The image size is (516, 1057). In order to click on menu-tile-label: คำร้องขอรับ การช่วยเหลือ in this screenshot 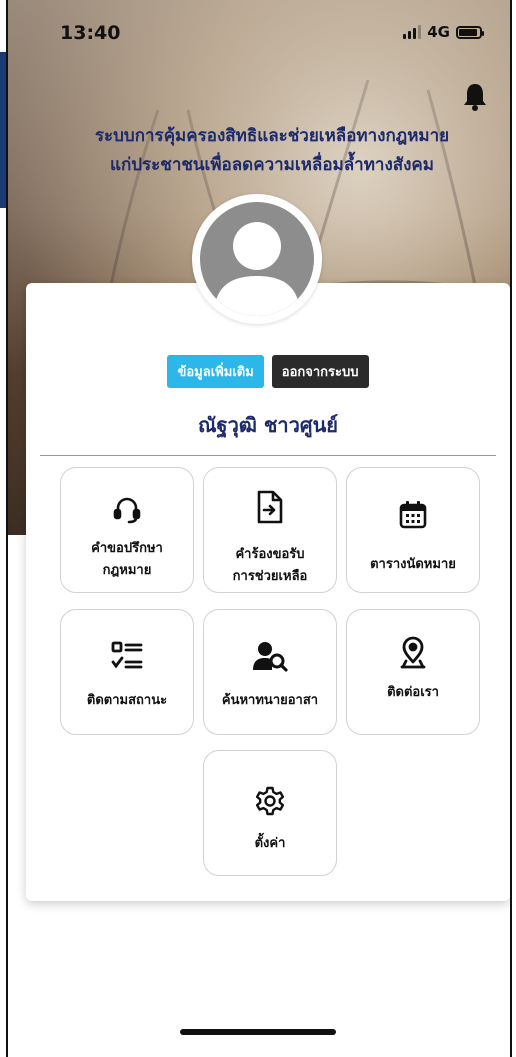, I will do `click(270, 566)`.